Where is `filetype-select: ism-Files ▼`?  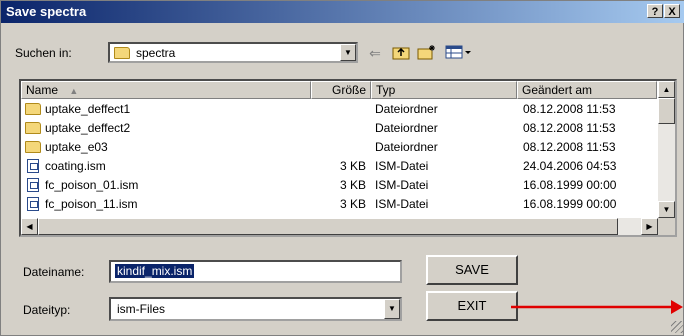 filetype-select: ism-Files ▼ is located at coordinates (255, 309).